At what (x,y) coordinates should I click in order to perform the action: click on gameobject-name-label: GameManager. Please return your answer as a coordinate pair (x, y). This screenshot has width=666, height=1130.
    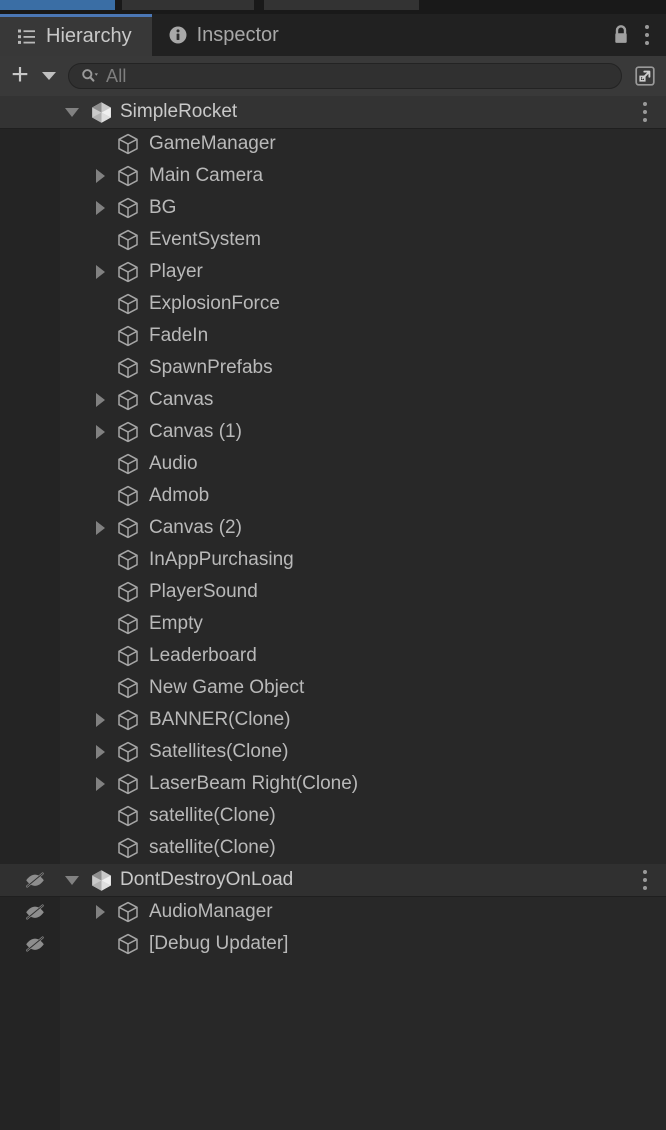
    Looking at the image, I should click on (212, 143).